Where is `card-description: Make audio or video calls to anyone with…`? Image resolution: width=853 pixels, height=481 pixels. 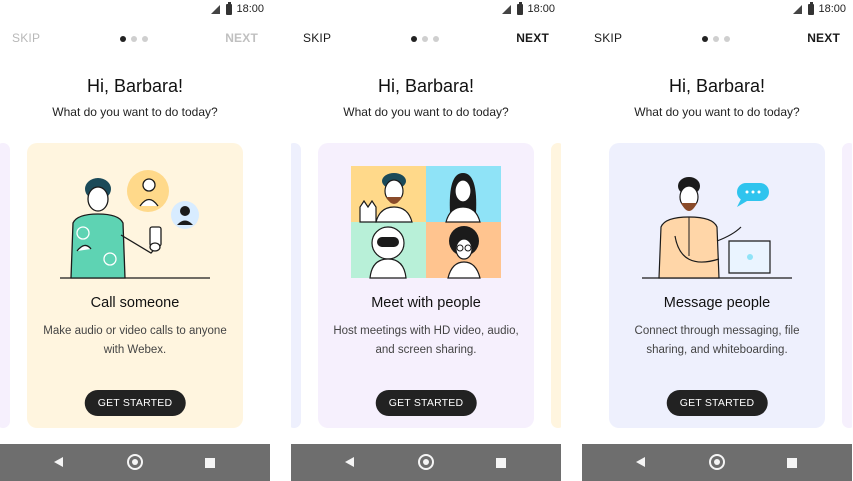 card-description: Make audio or video calls to anyone with… is located at coordinates (135, 340).